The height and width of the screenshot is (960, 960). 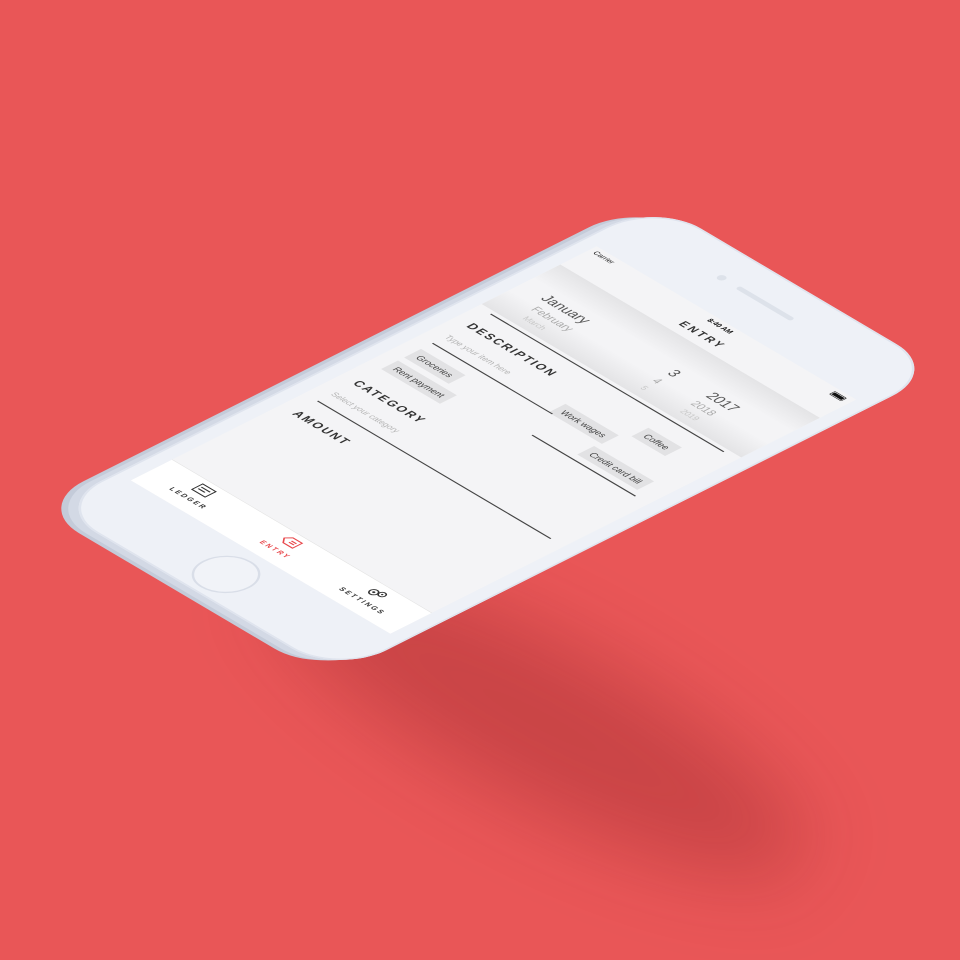 What do you see at coordinates (204, 490) in the screenshot?
I see `ledger-icon` at bounding box center [204, 490].